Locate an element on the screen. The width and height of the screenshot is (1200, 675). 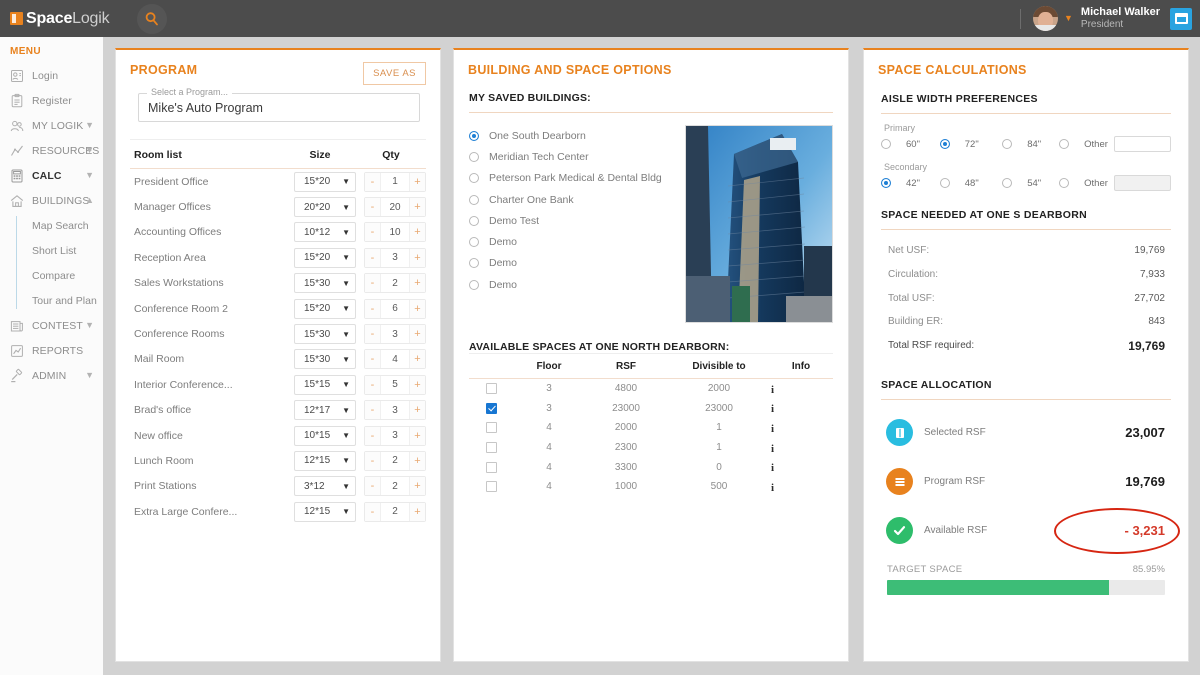
room-size-select: 20*20 ▼ is located at coordinates (325, 207).